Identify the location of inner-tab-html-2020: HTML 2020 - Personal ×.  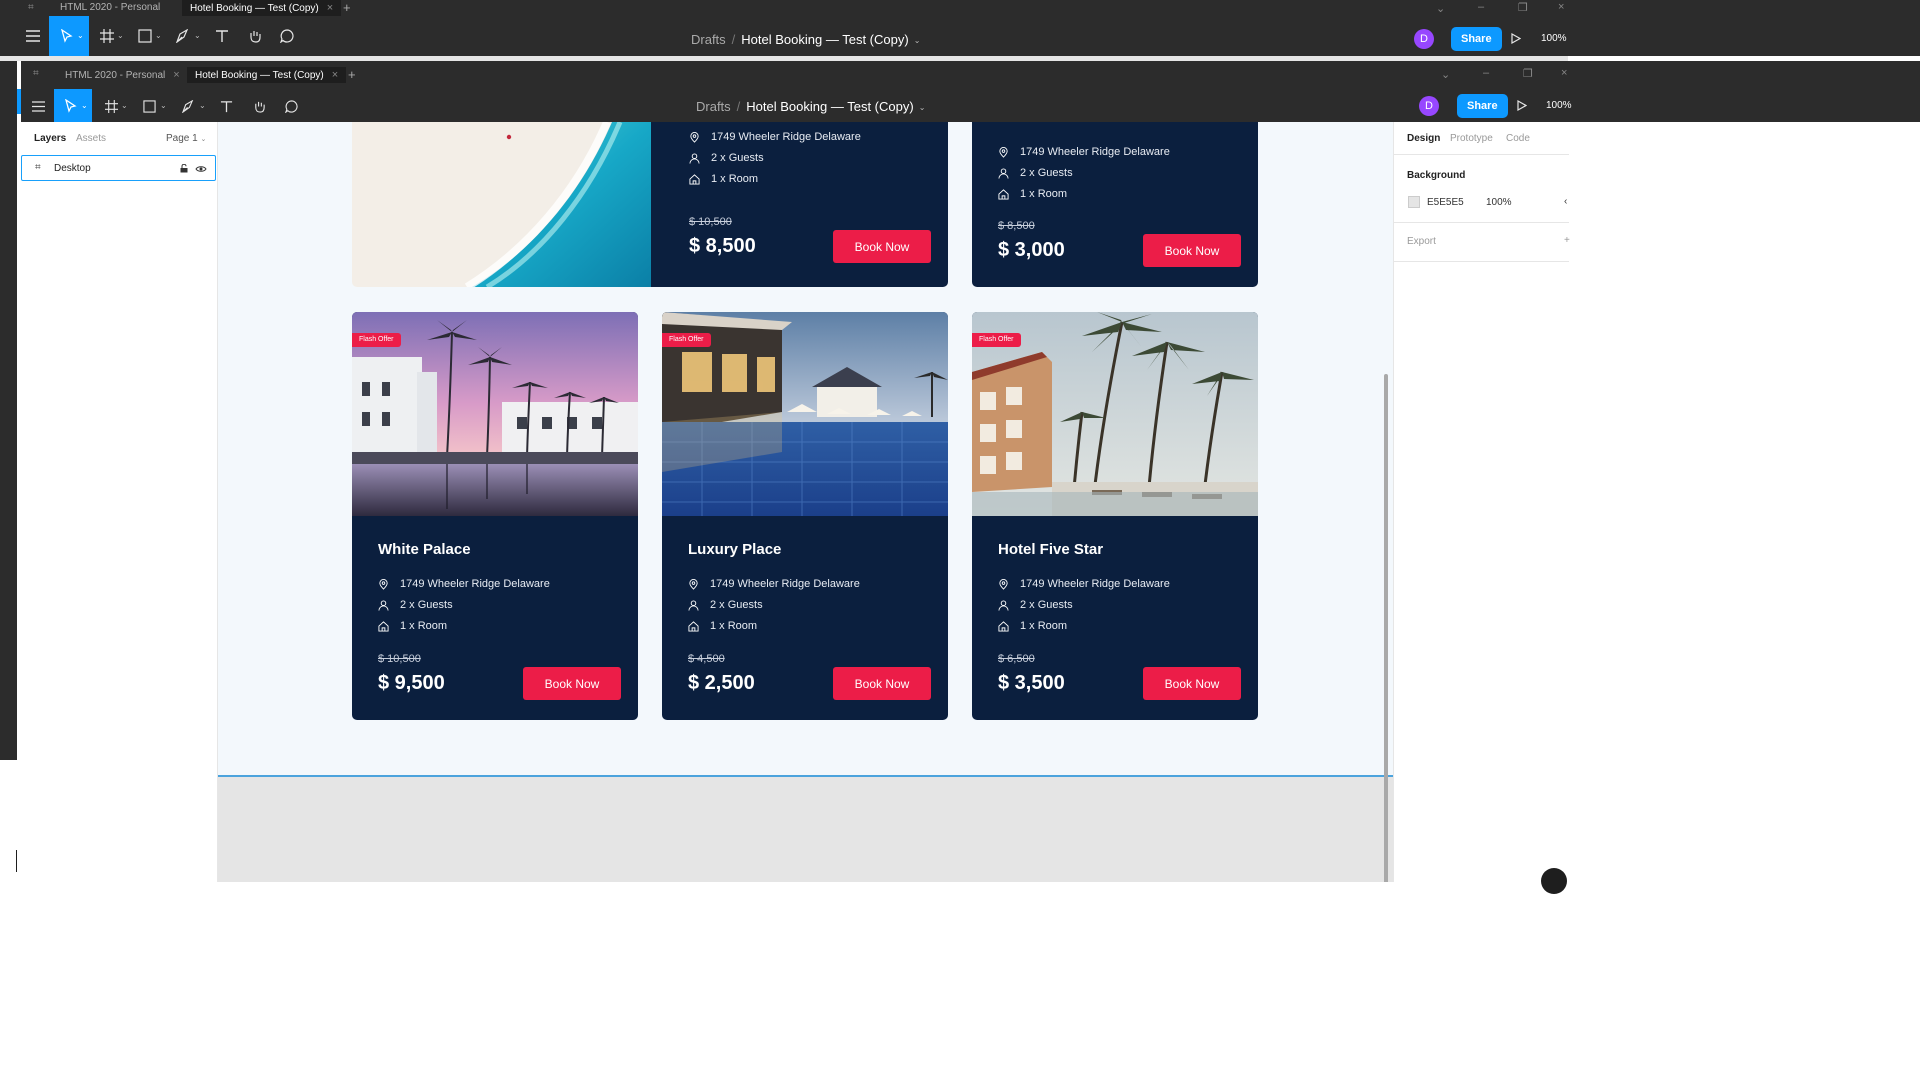
(122, 75).